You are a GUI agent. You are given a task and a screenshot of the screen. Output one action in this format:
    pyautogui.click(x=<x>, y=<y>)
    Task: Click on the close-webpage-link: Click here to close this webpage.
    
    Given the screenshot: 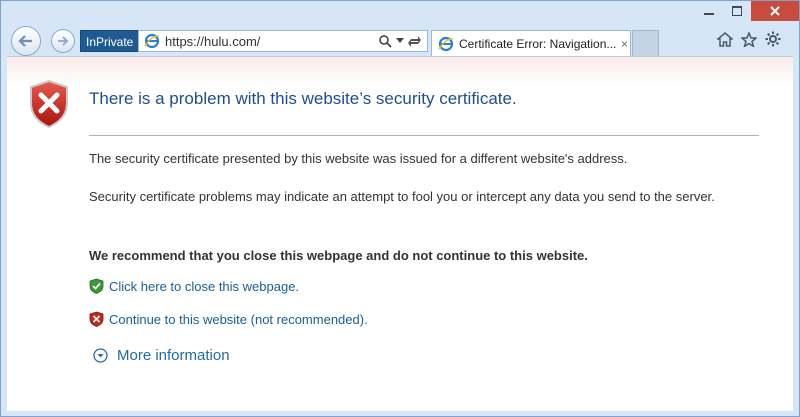 What is the action you would take?
    pyautogui.click(x=204, y=286)
    